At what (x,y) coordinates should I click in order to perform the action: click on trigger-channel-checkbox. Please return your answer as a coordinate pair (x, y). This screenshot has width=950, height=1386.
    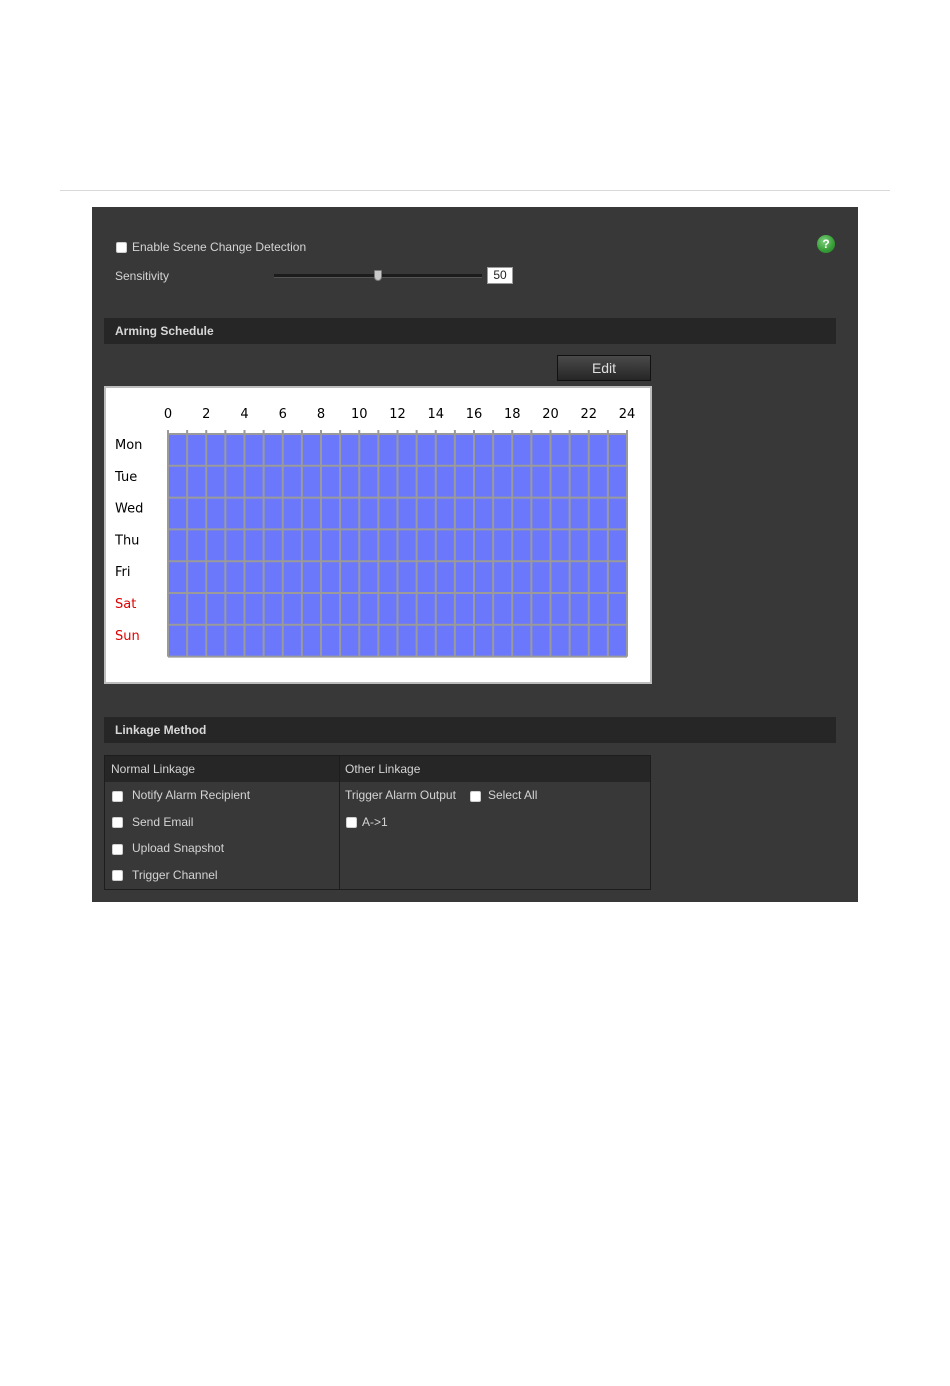
    Looking at the image, I should click on (117, 875).